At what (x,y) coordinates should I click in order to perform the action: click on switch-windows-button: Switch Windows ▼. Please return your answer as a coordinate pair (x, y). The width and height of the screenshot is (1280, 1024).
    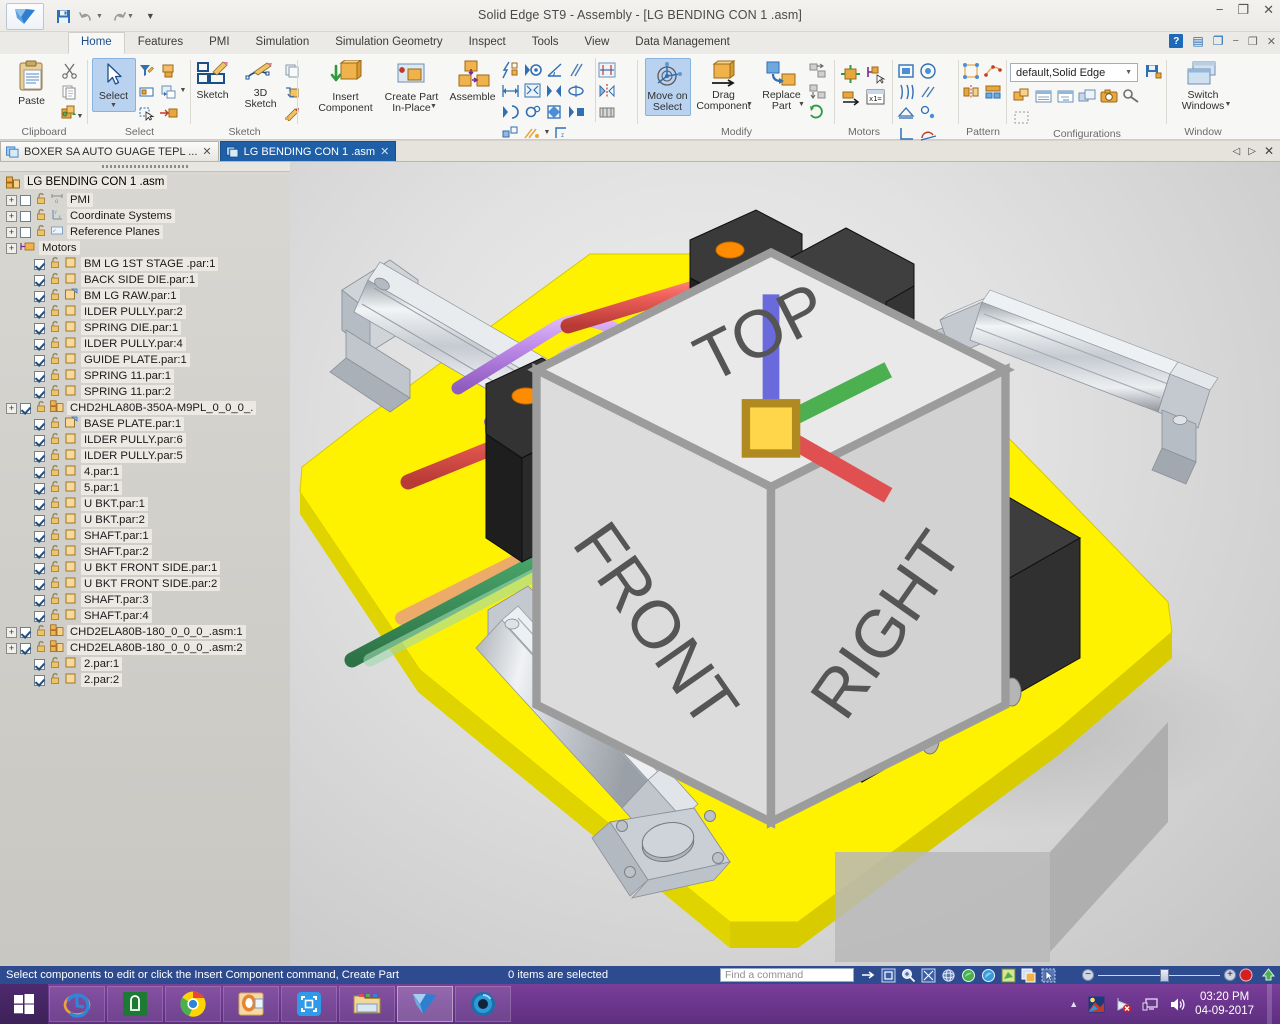
    Looking at the image, I should click on (1203, 85).